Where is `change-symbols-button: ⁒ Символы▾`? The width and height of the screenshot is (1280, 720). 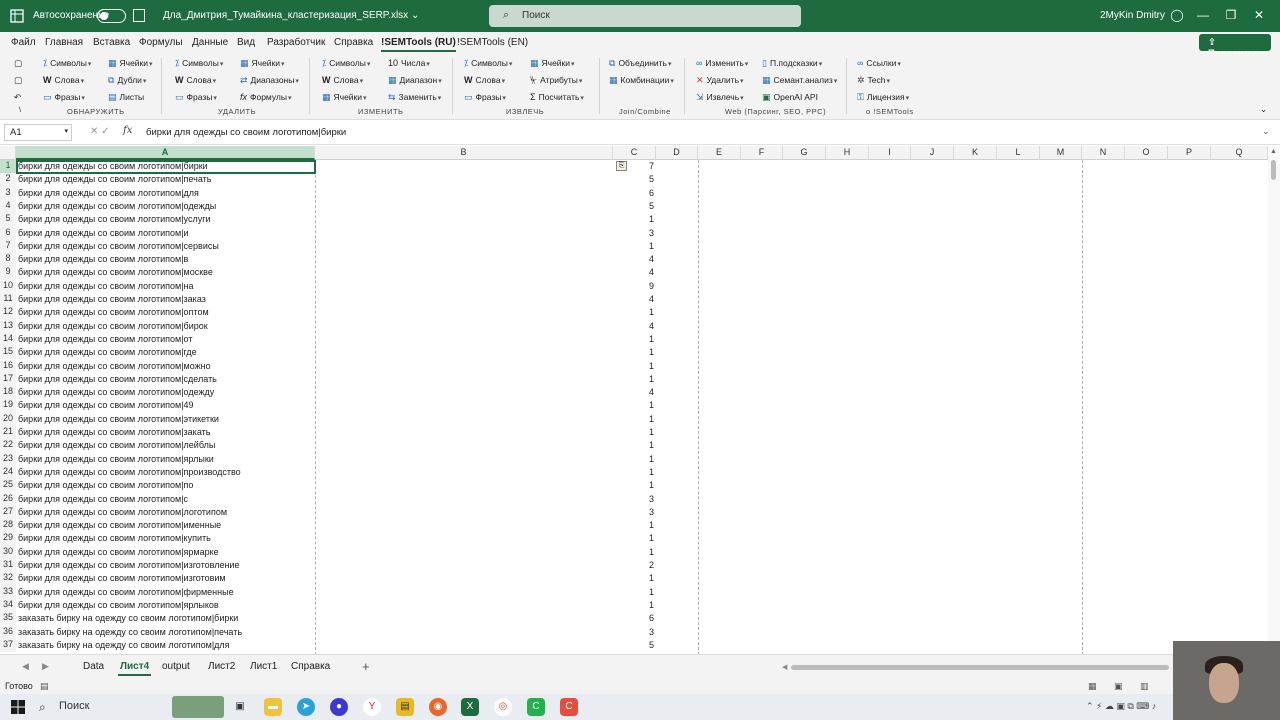
change-symbols-button: ⁒ Символы▾ is located at coordinates (346, 63).